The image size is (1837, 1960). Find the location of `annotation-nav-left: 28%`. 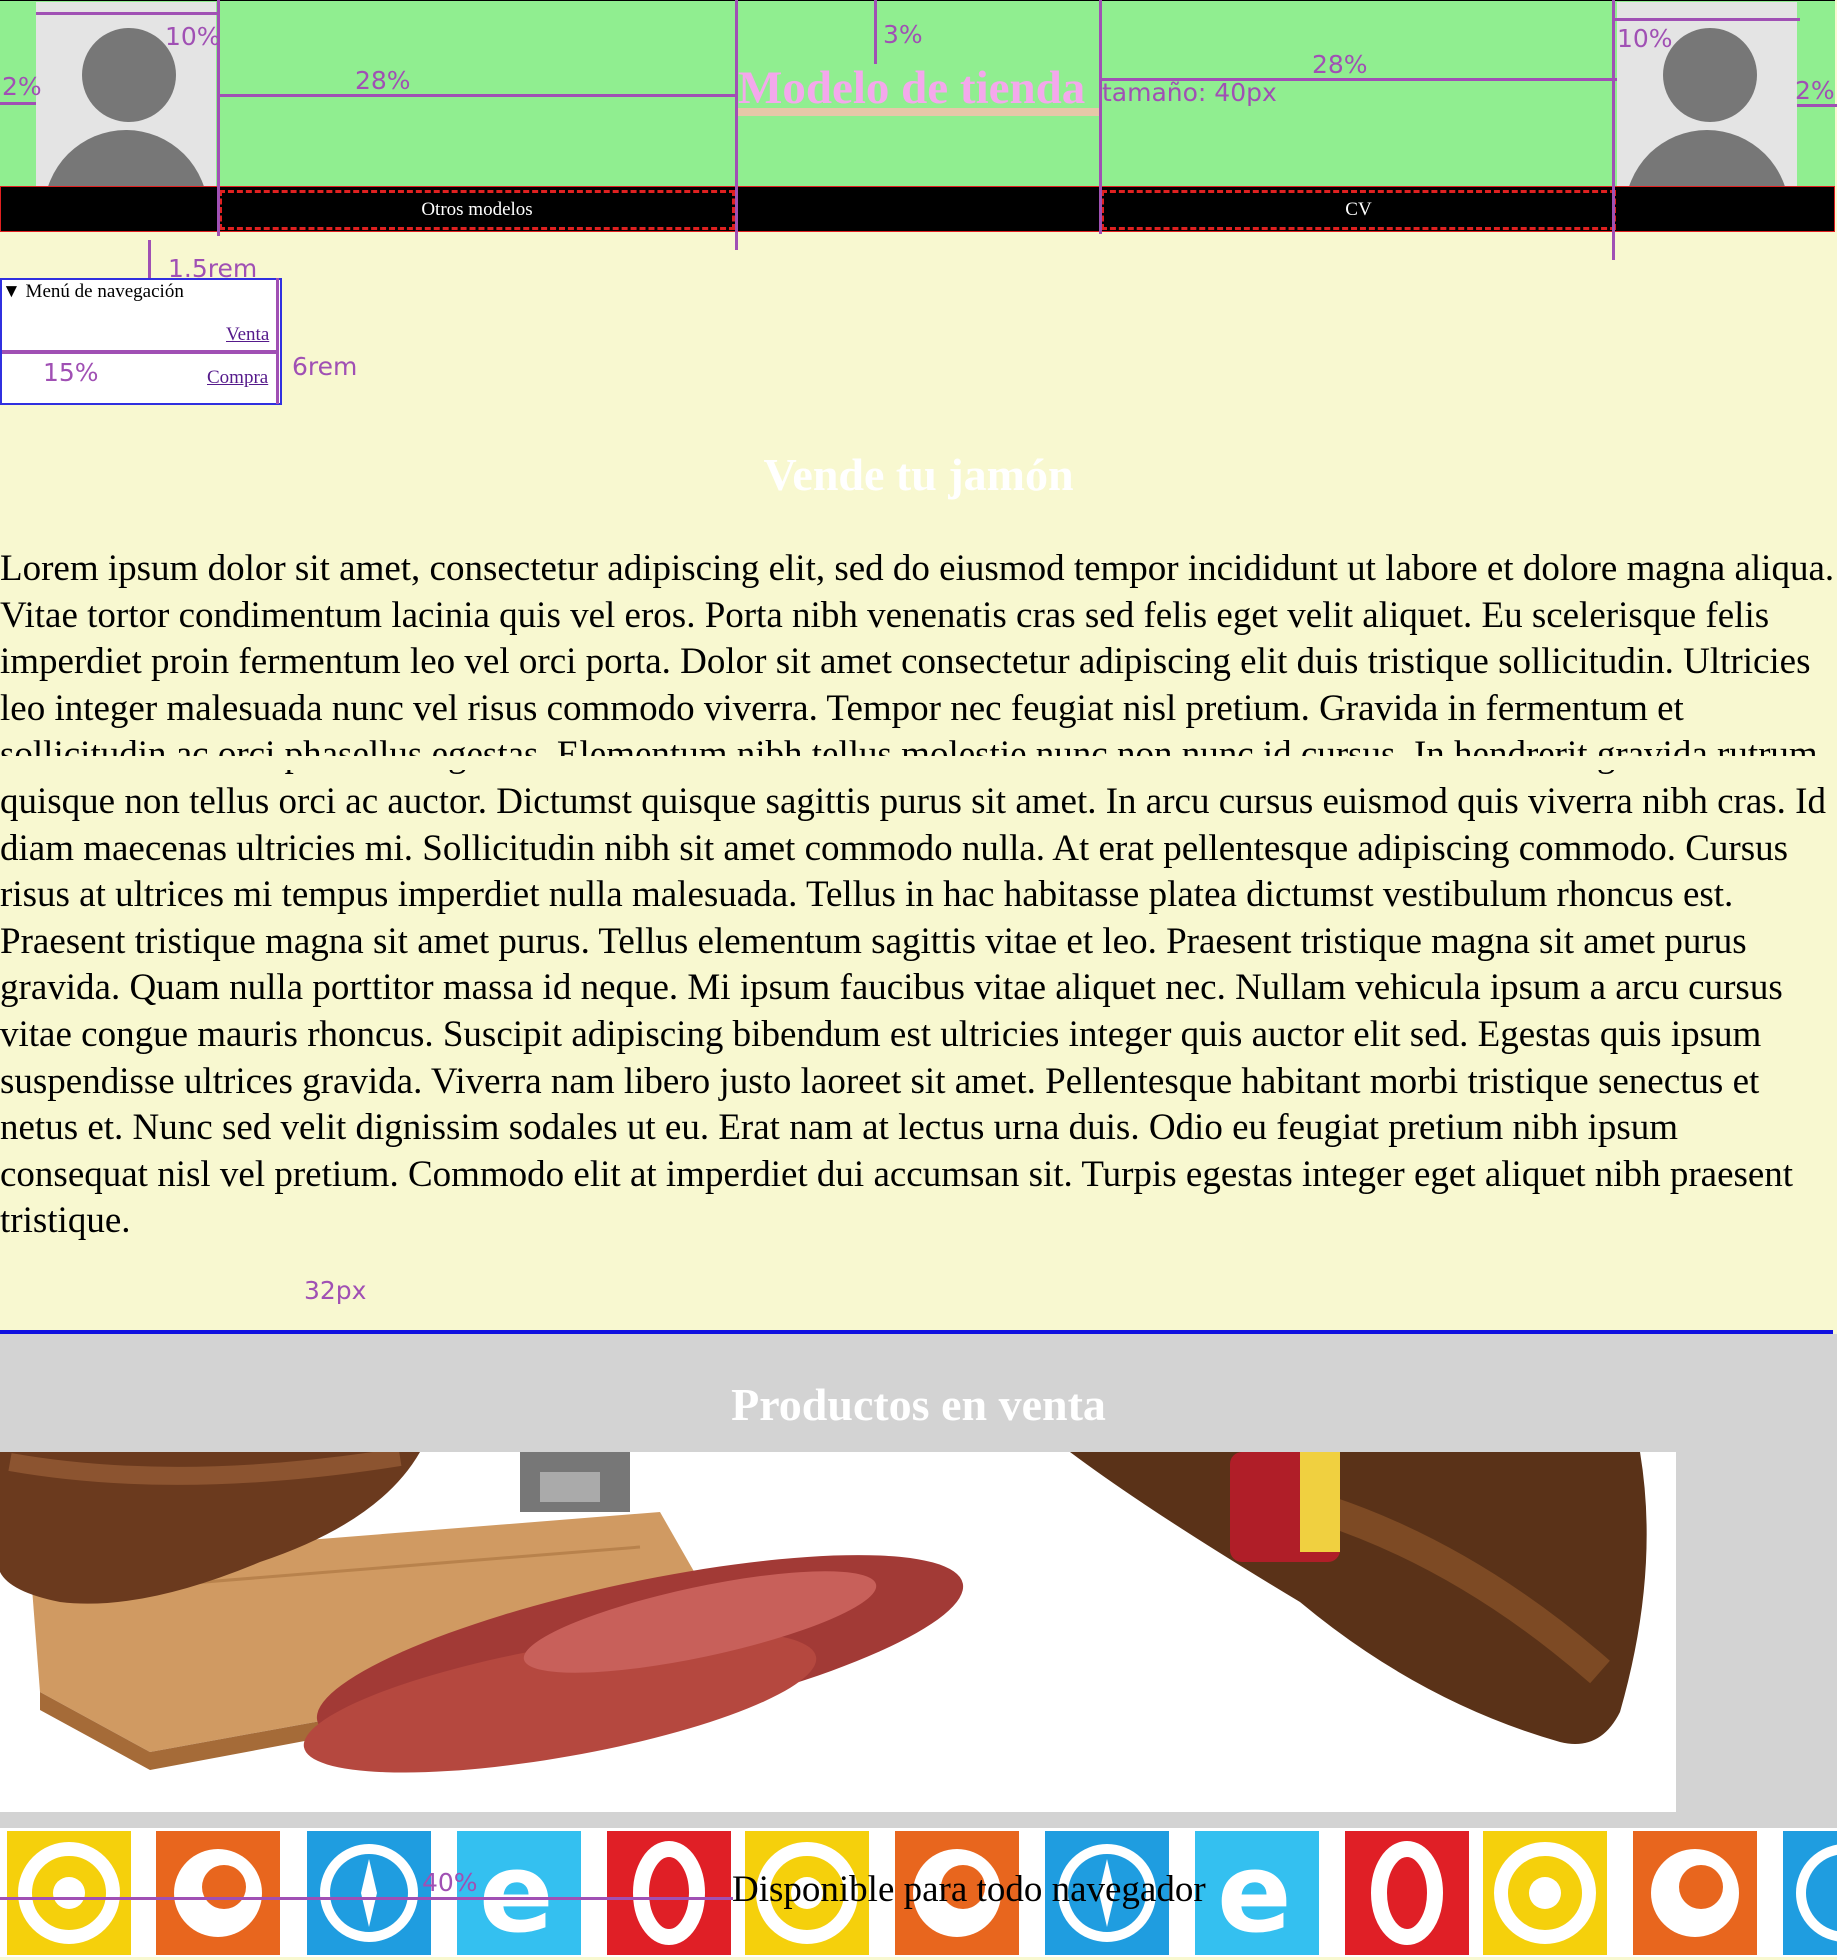

annotation-nav-left: 28% is located at coordinates (383, 80).